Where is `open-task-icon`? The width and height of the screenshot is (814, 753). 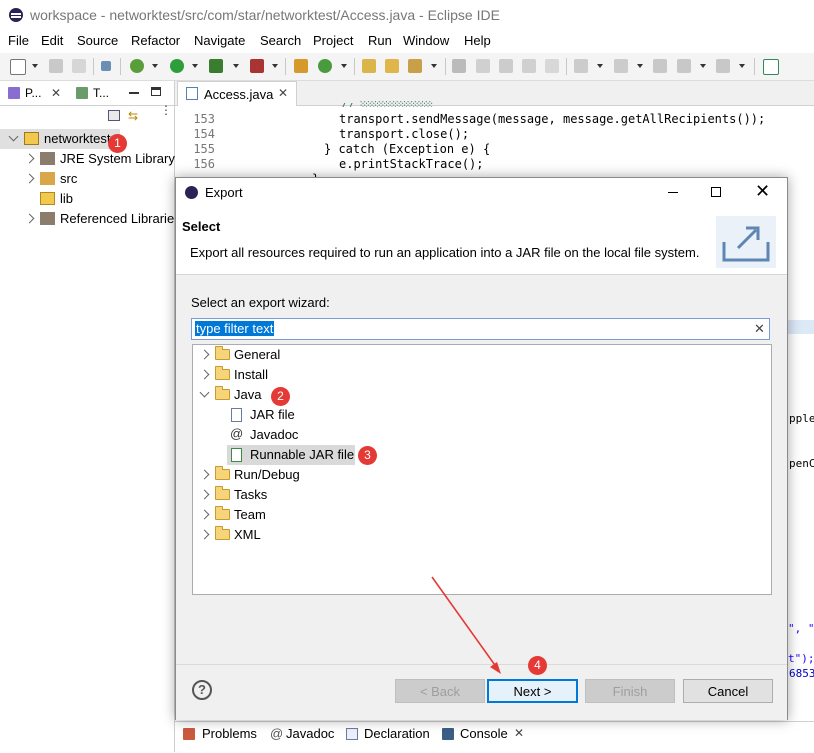 open-task-icon is located at coordinates (392, 66).